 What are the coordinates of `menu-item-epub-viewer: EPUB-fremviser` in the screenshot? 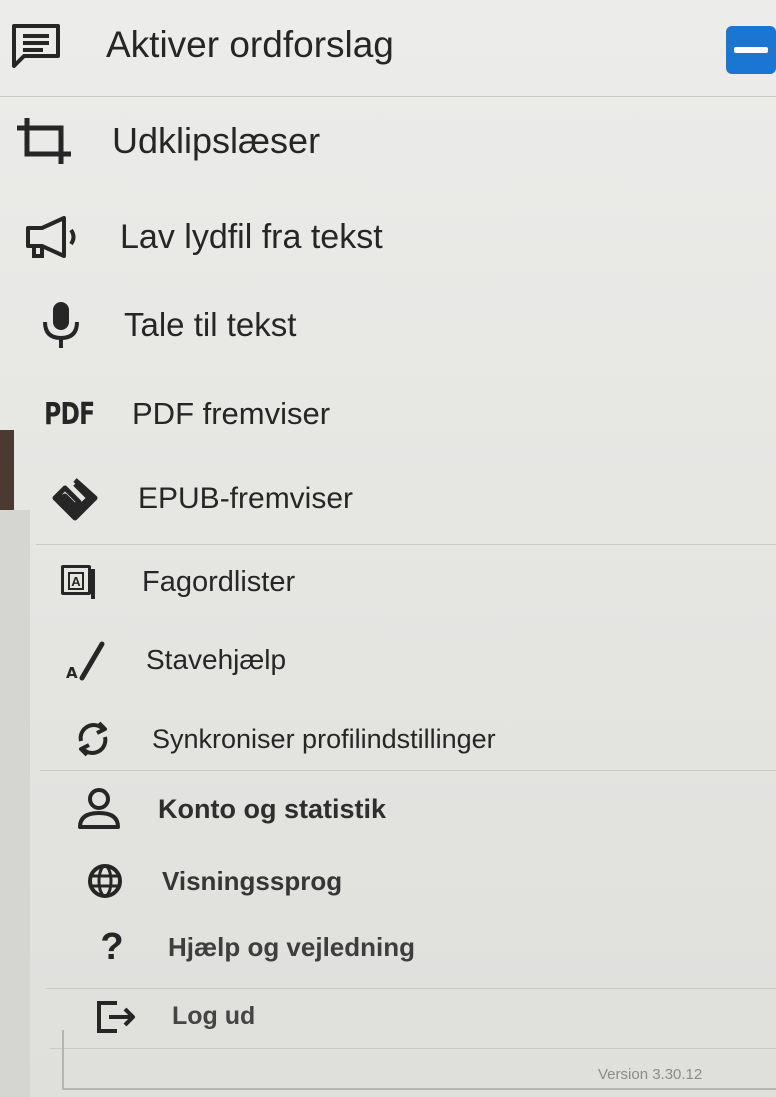 It's located at (200, 499).